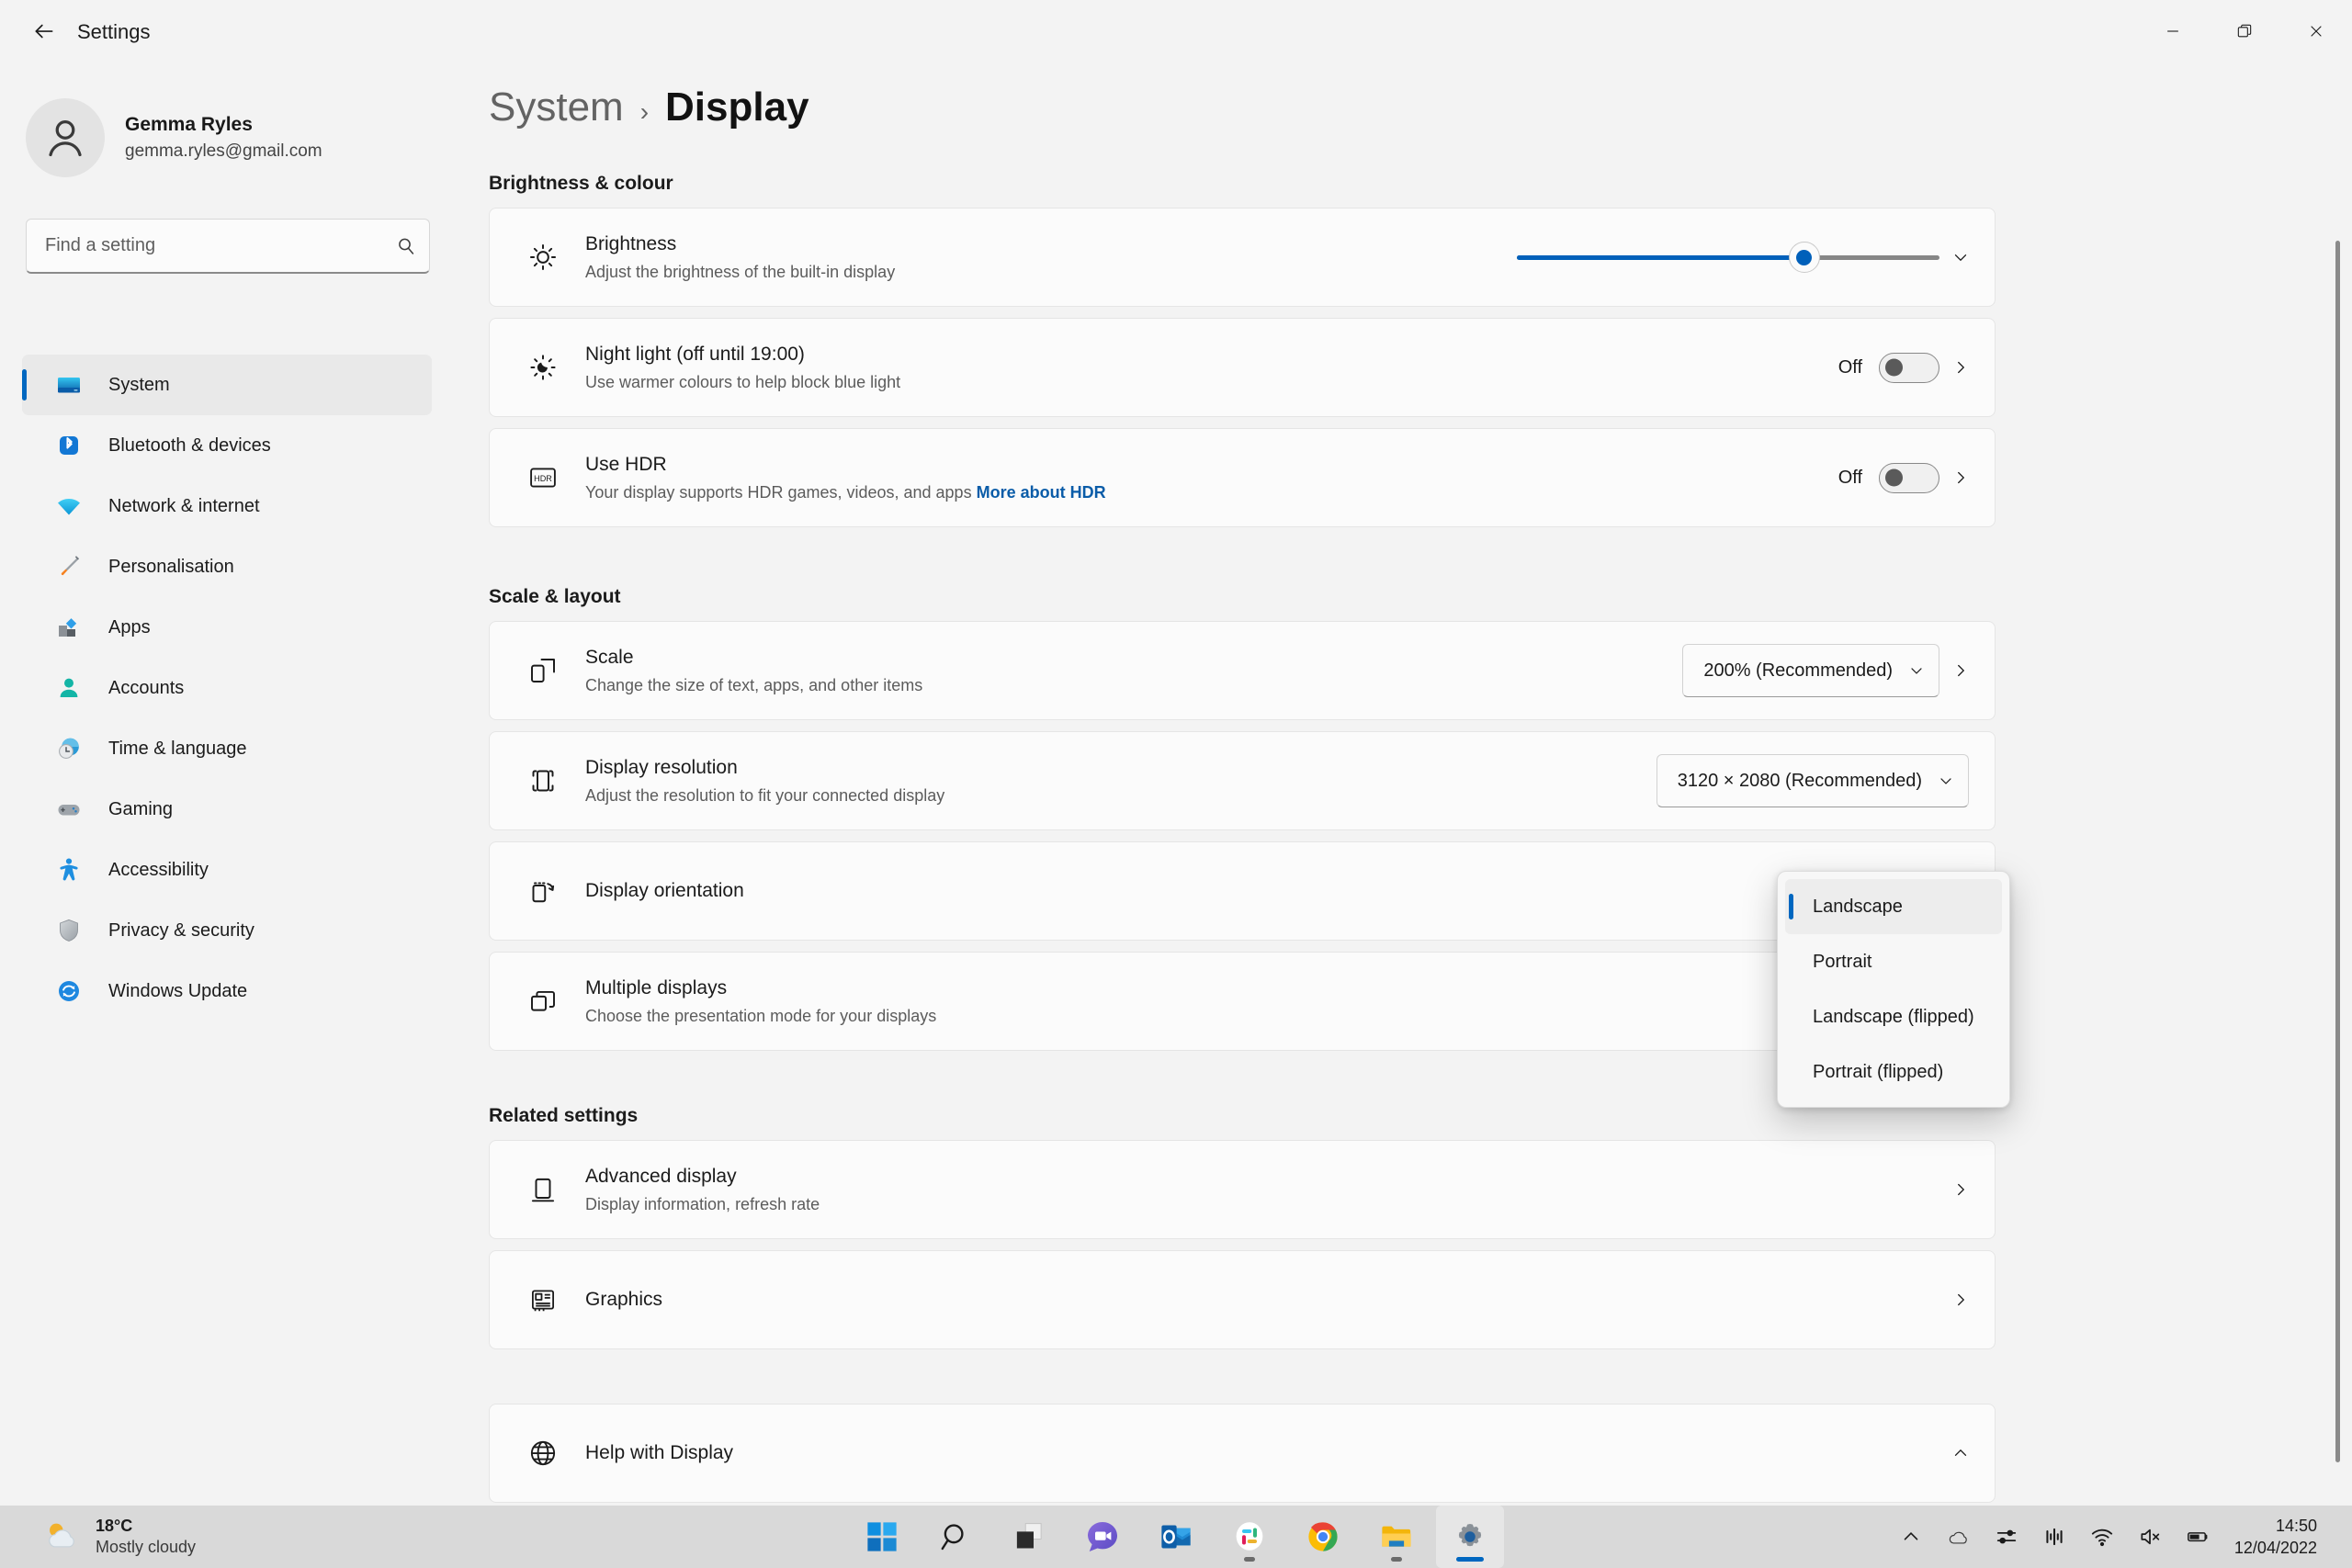  I want to click on system-tray: 14:50 12/04/2022, so click(2110, 1537).